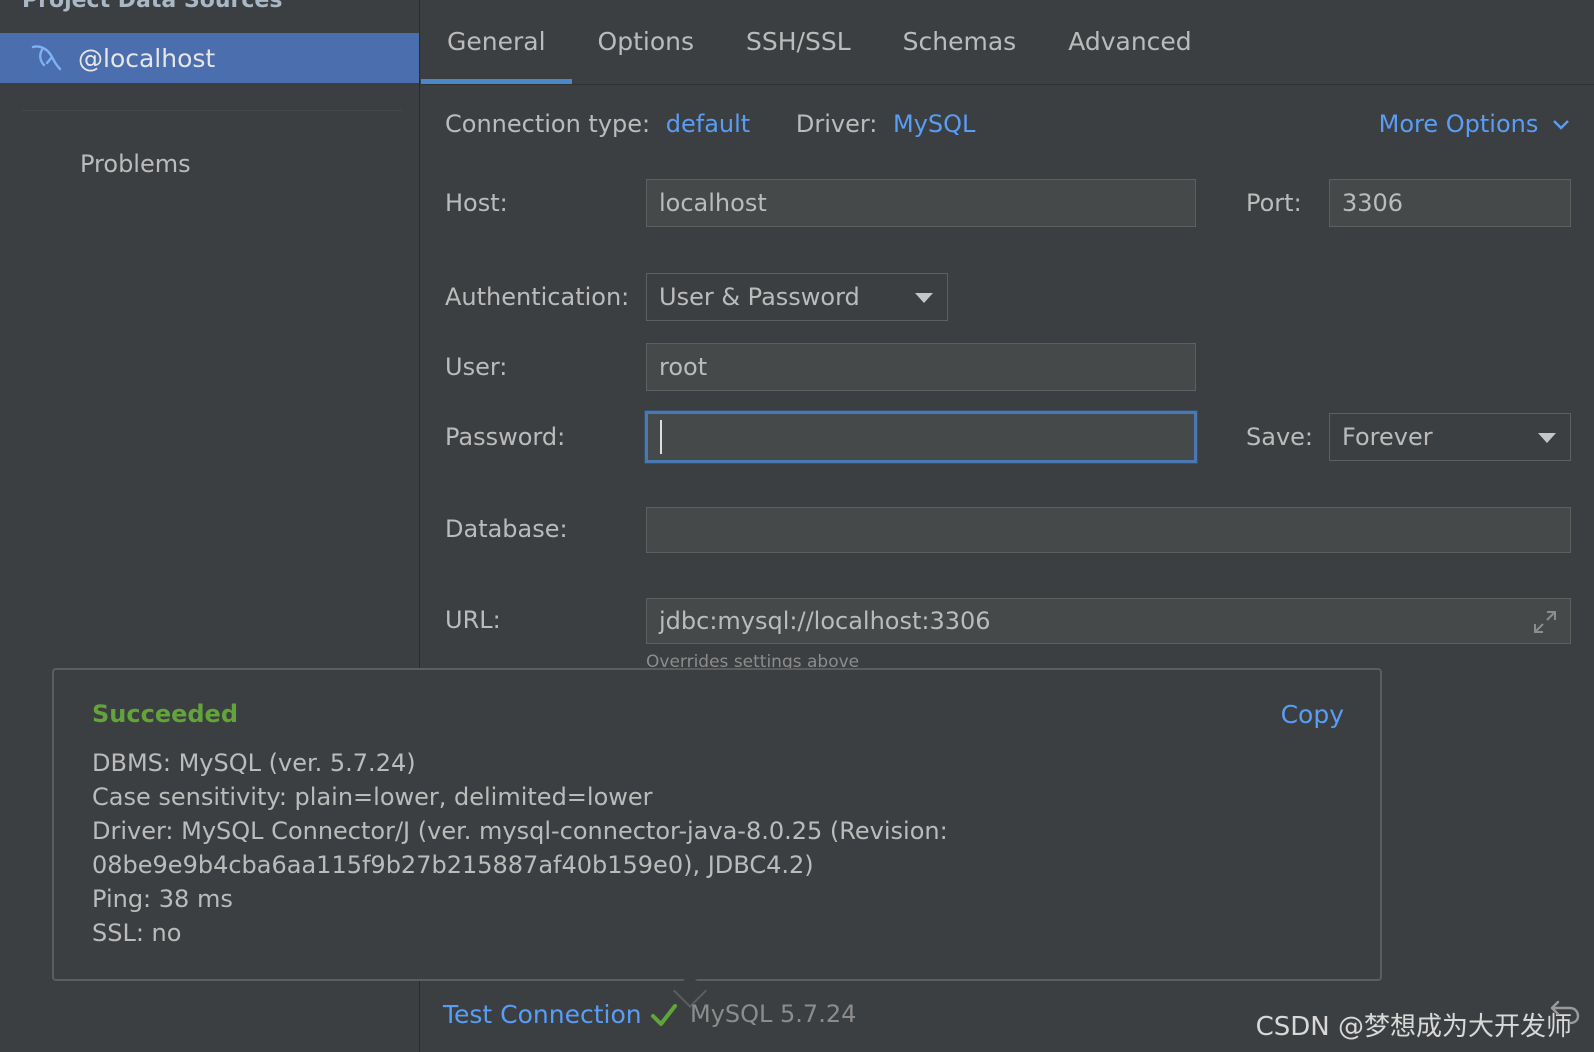  Describe the element at coordinates (537, 297) in the screenshot. I see `authentication-label: Authentication:` at that location.